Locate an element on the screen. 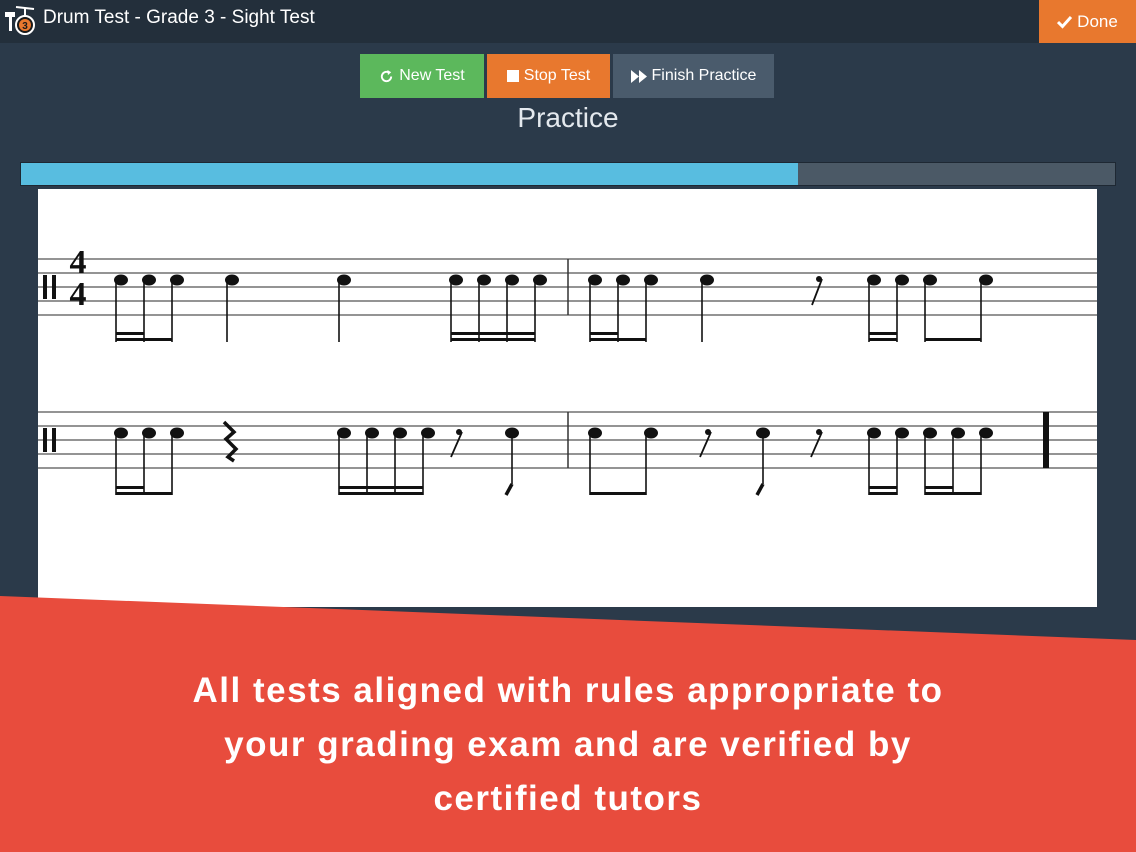 The height and width of the screenshot is (852, 1136). stop-icon is located at coordinates (512, 76).